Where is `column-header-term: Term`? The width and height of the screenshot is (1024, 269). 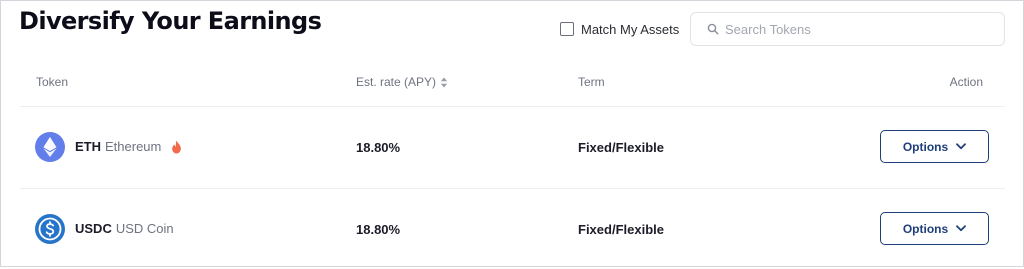
column-header-term: Term is located at coordinates (591, 82).